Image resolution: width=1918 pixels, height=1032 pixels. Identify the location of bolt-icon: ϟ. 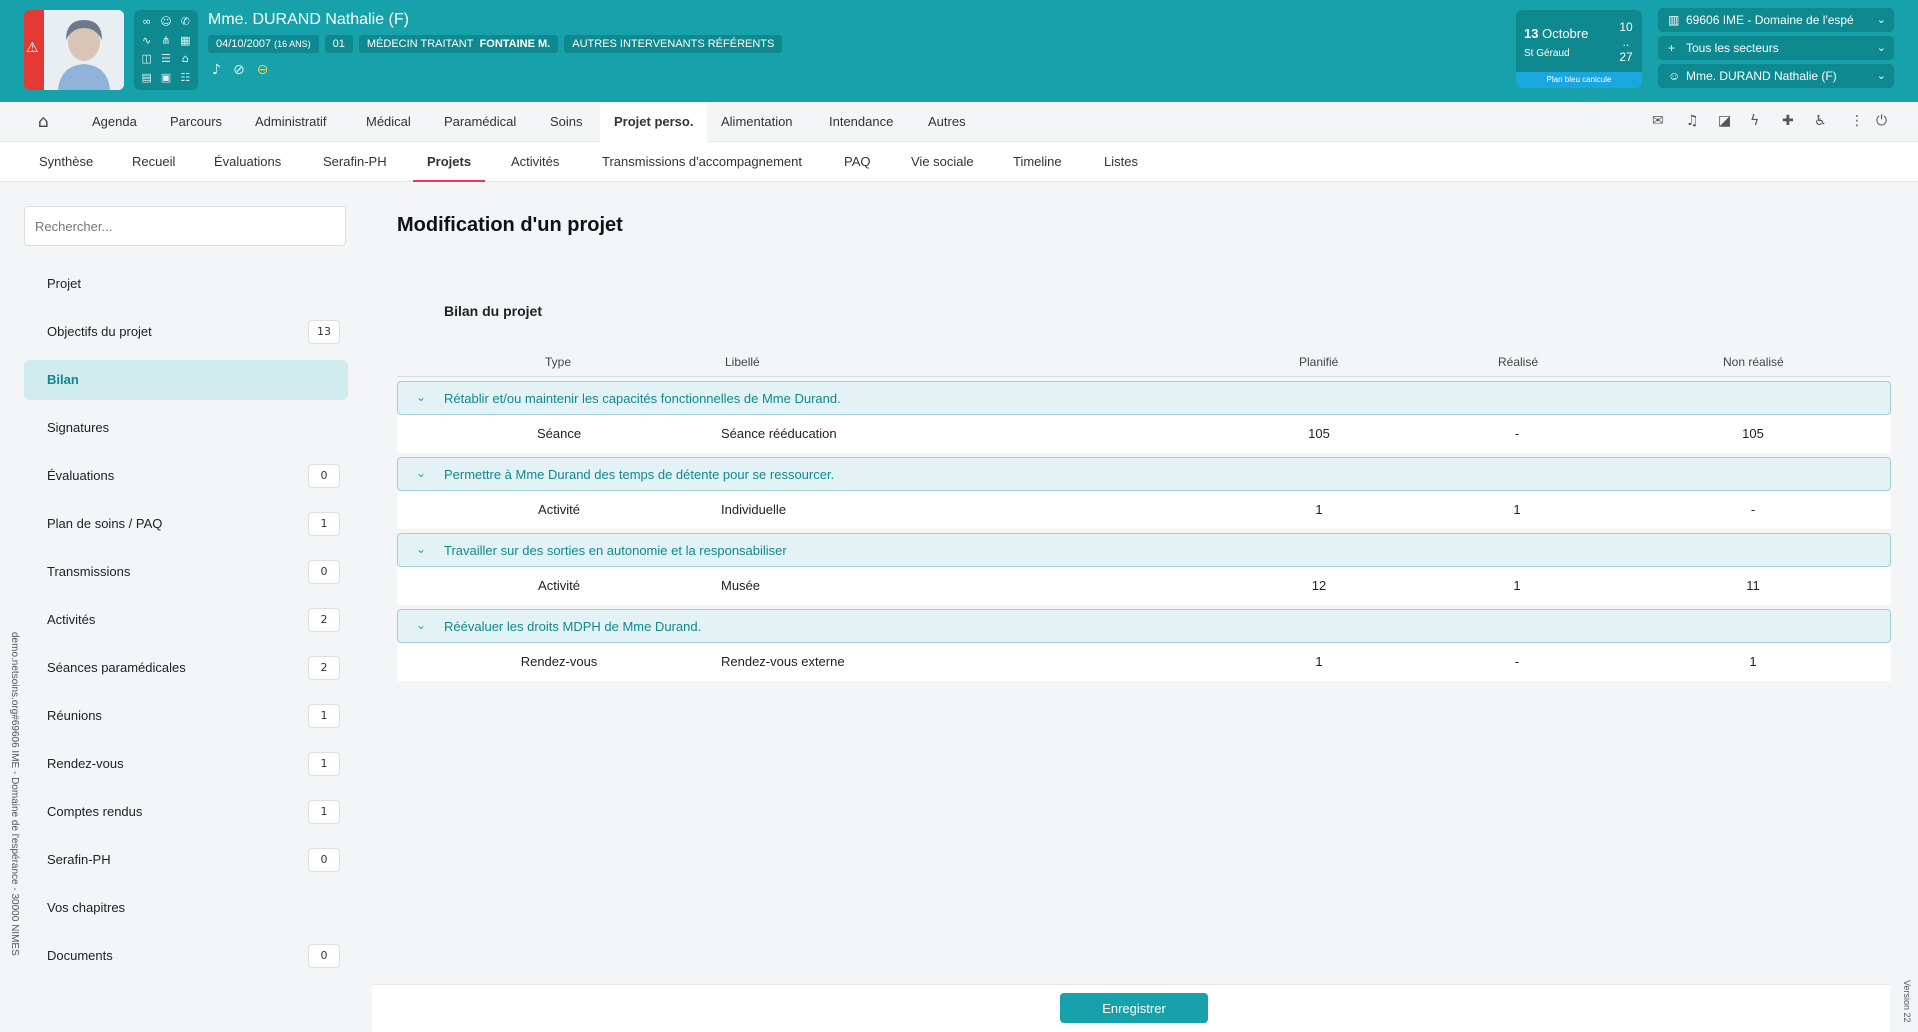
(1754, 121).